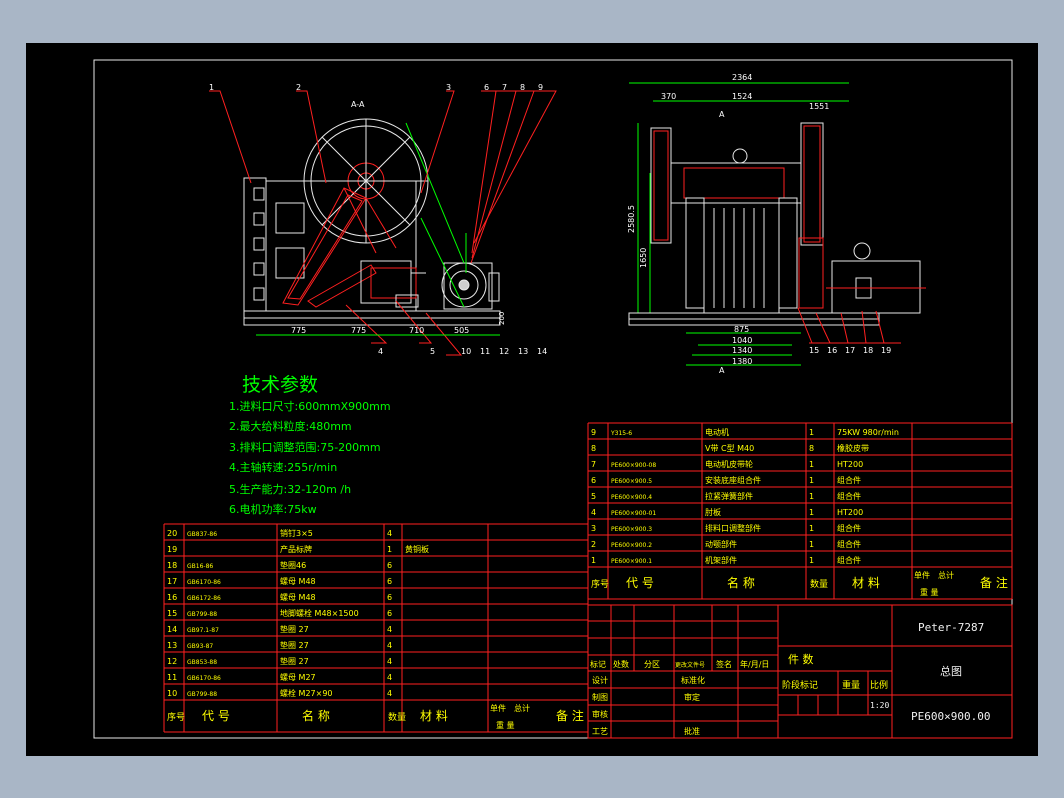 Image resolution: width=1064 pixels, height=798 pixels. Describe the element at coordinates (946, 575) in the screenshot. I see `bom-right-header-total: 总计` at that location.